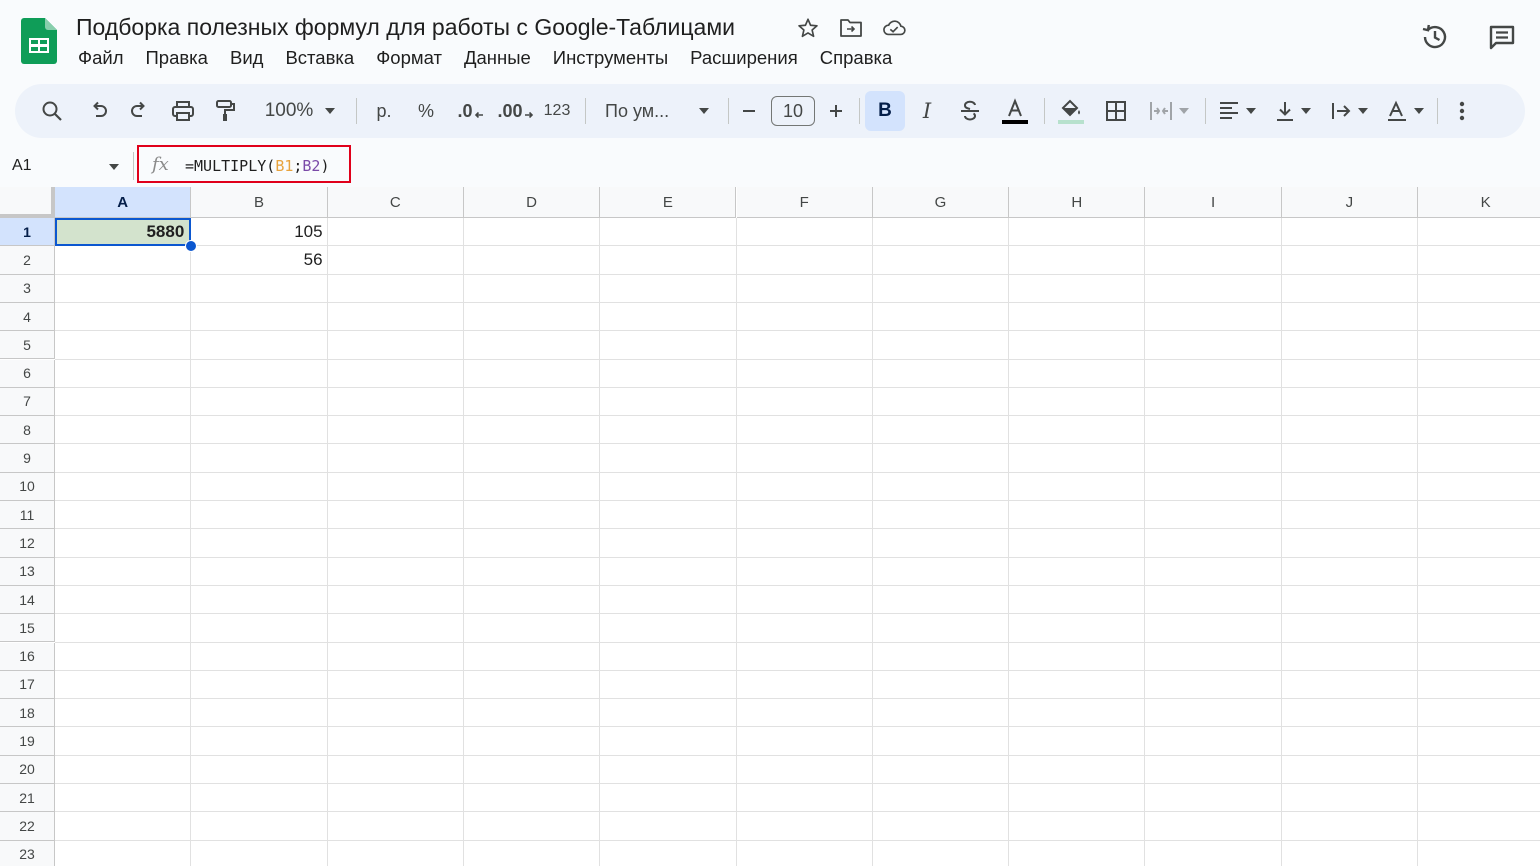  What do you see at coordinates (1237, 111) in the screenshot?
I see `horizontal-align-icon` at bounding box center [1237, 111].